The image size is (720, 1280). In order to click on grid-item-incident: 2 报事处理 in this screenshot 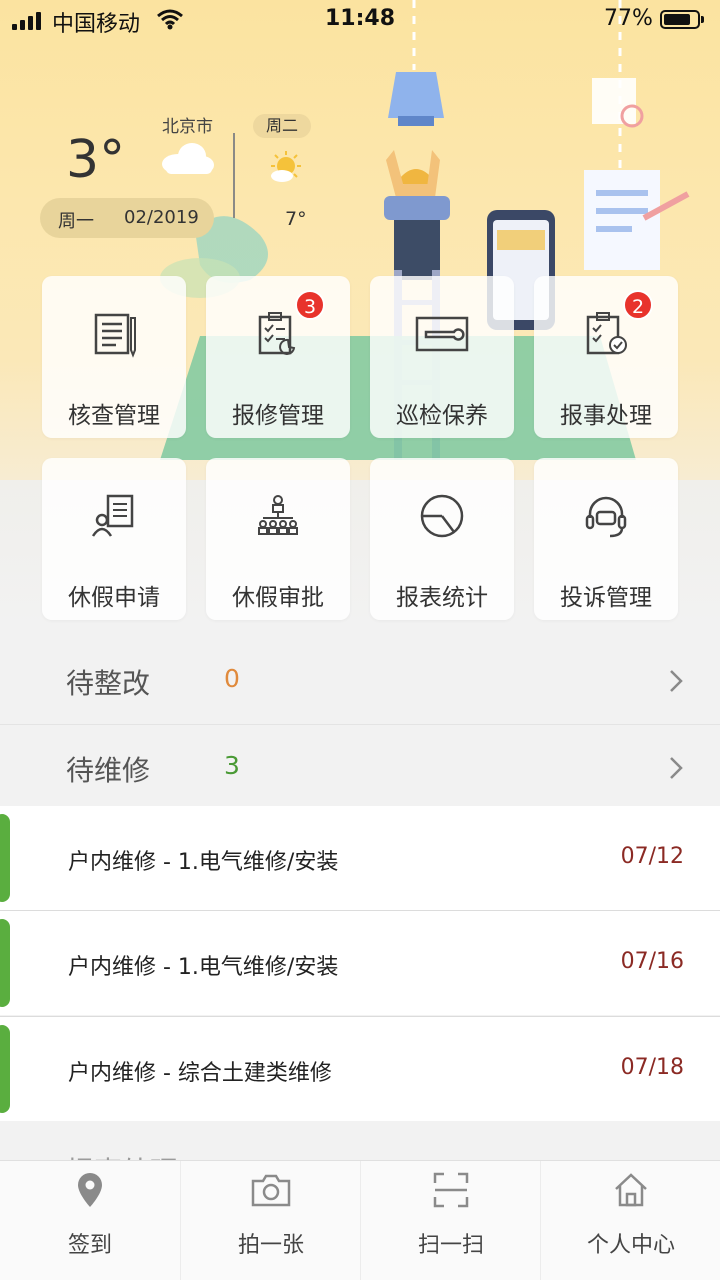, I will do `click(606, 357)`.